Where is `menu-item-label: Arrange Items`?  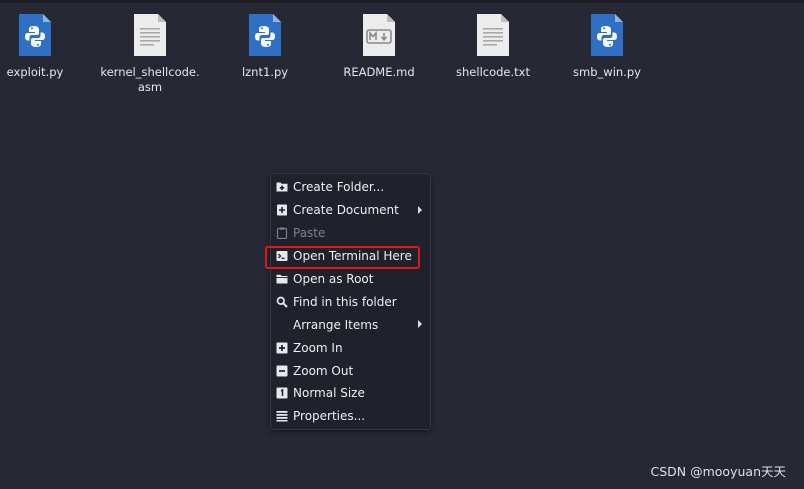 menu-item-label: Arrange Items is located at coordinates (336, 324).